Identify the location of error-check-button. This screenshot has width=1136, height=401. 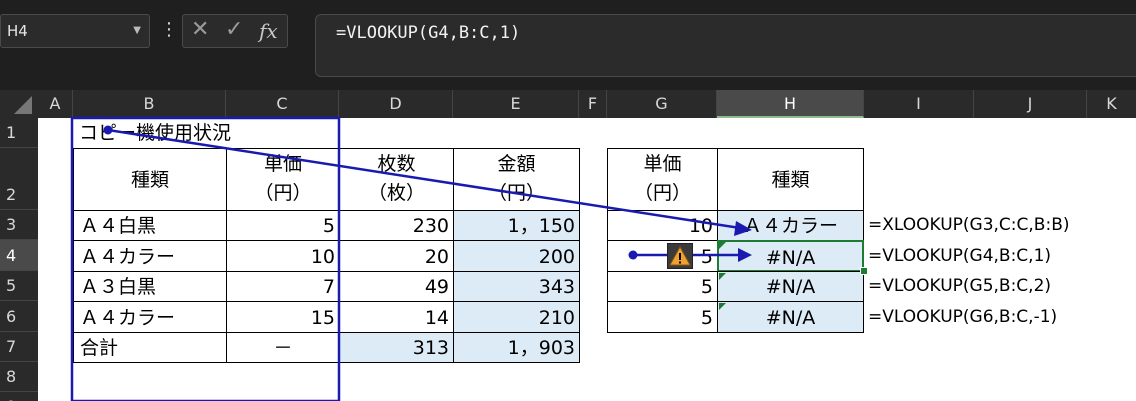
(680, 256).